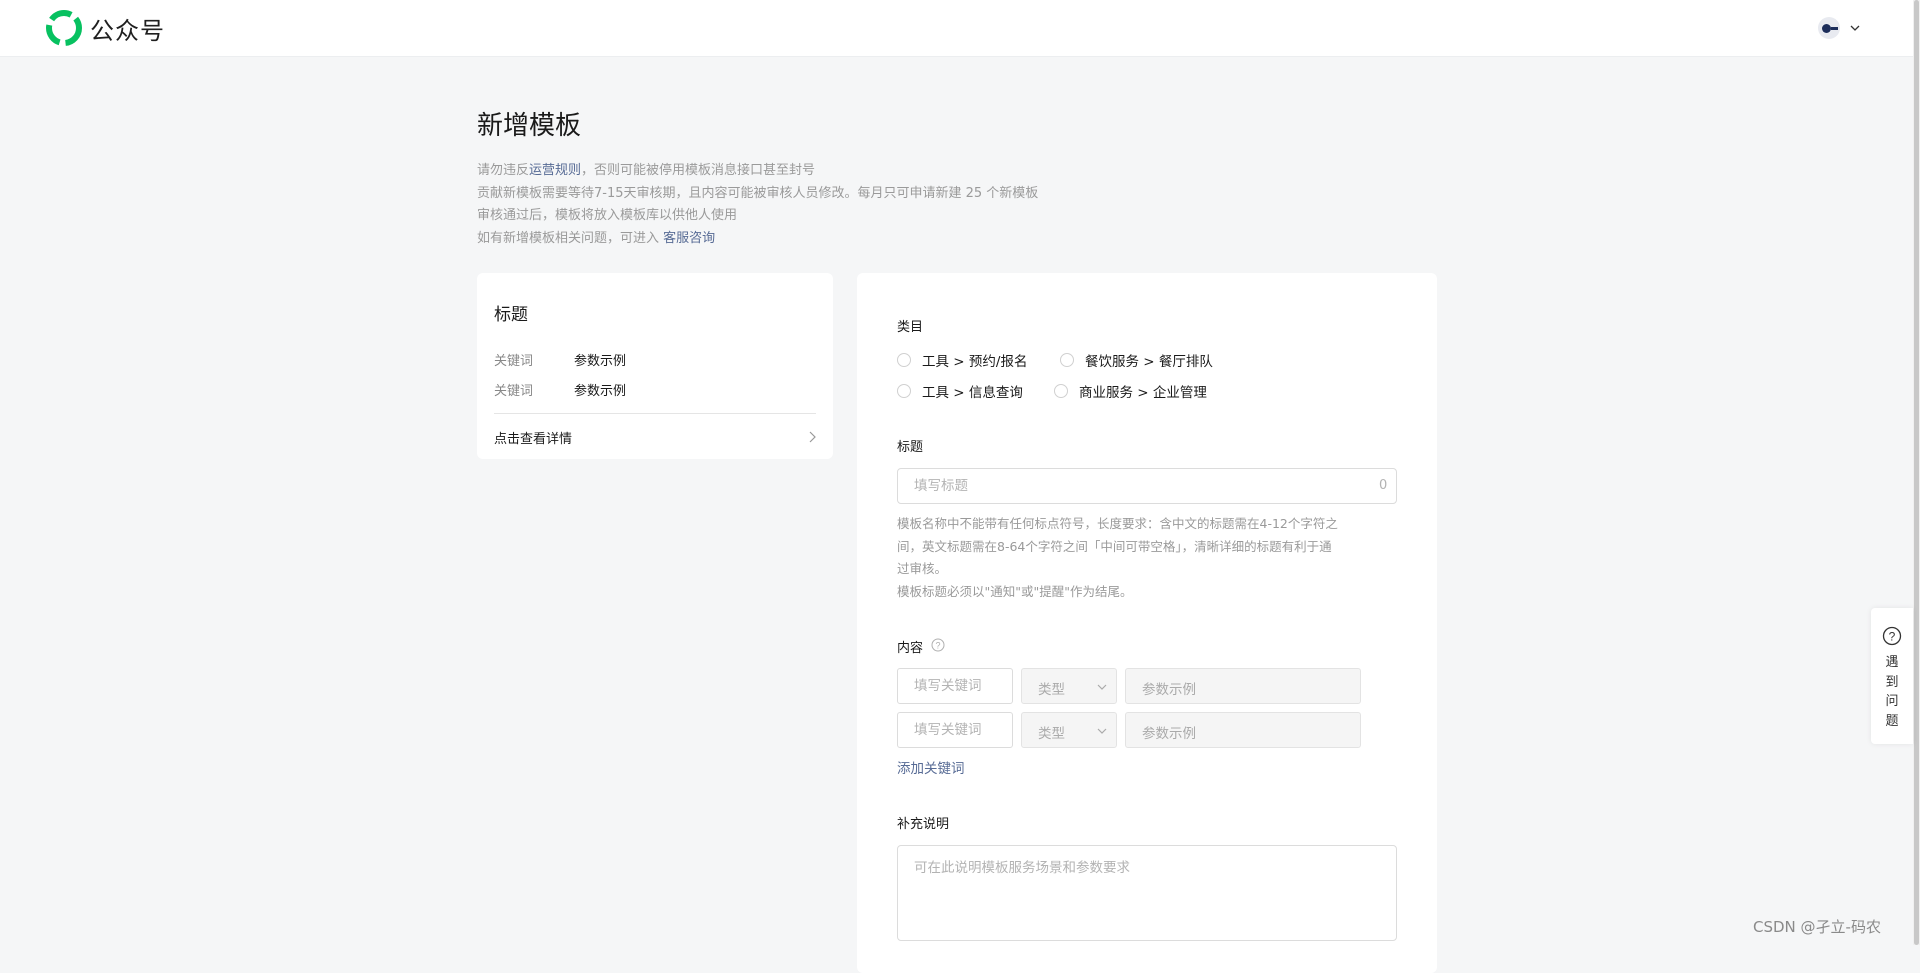  What do you see at coordinates (64, 28) in the screenshot?
I see `wechat-official-account-logo` at bounding box center [64, 28].